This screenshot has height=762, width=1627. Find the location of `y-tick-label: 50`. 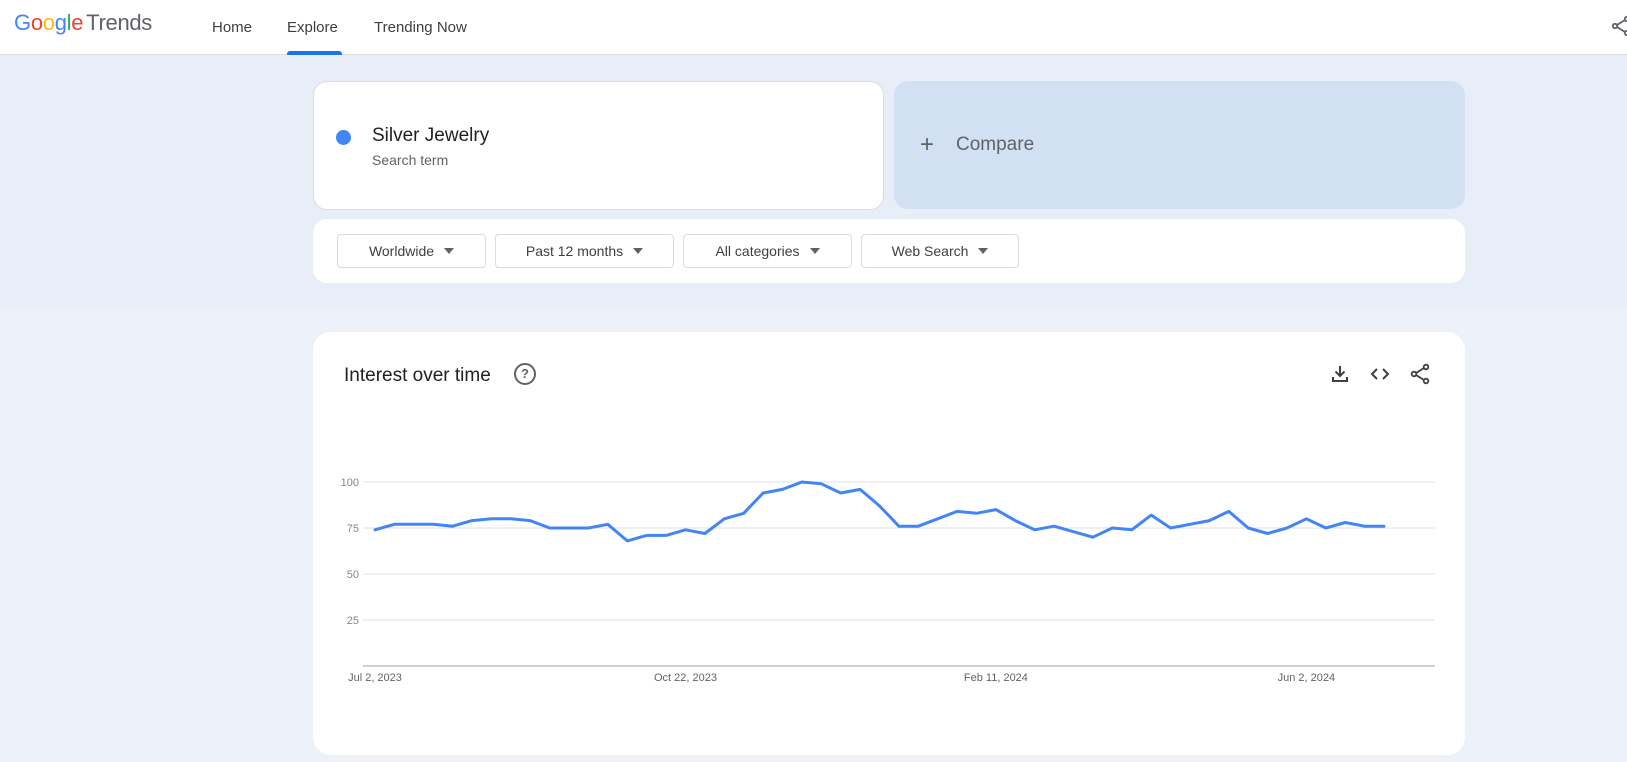

y-tick-label: 50 is located at coordinates (353, 575).